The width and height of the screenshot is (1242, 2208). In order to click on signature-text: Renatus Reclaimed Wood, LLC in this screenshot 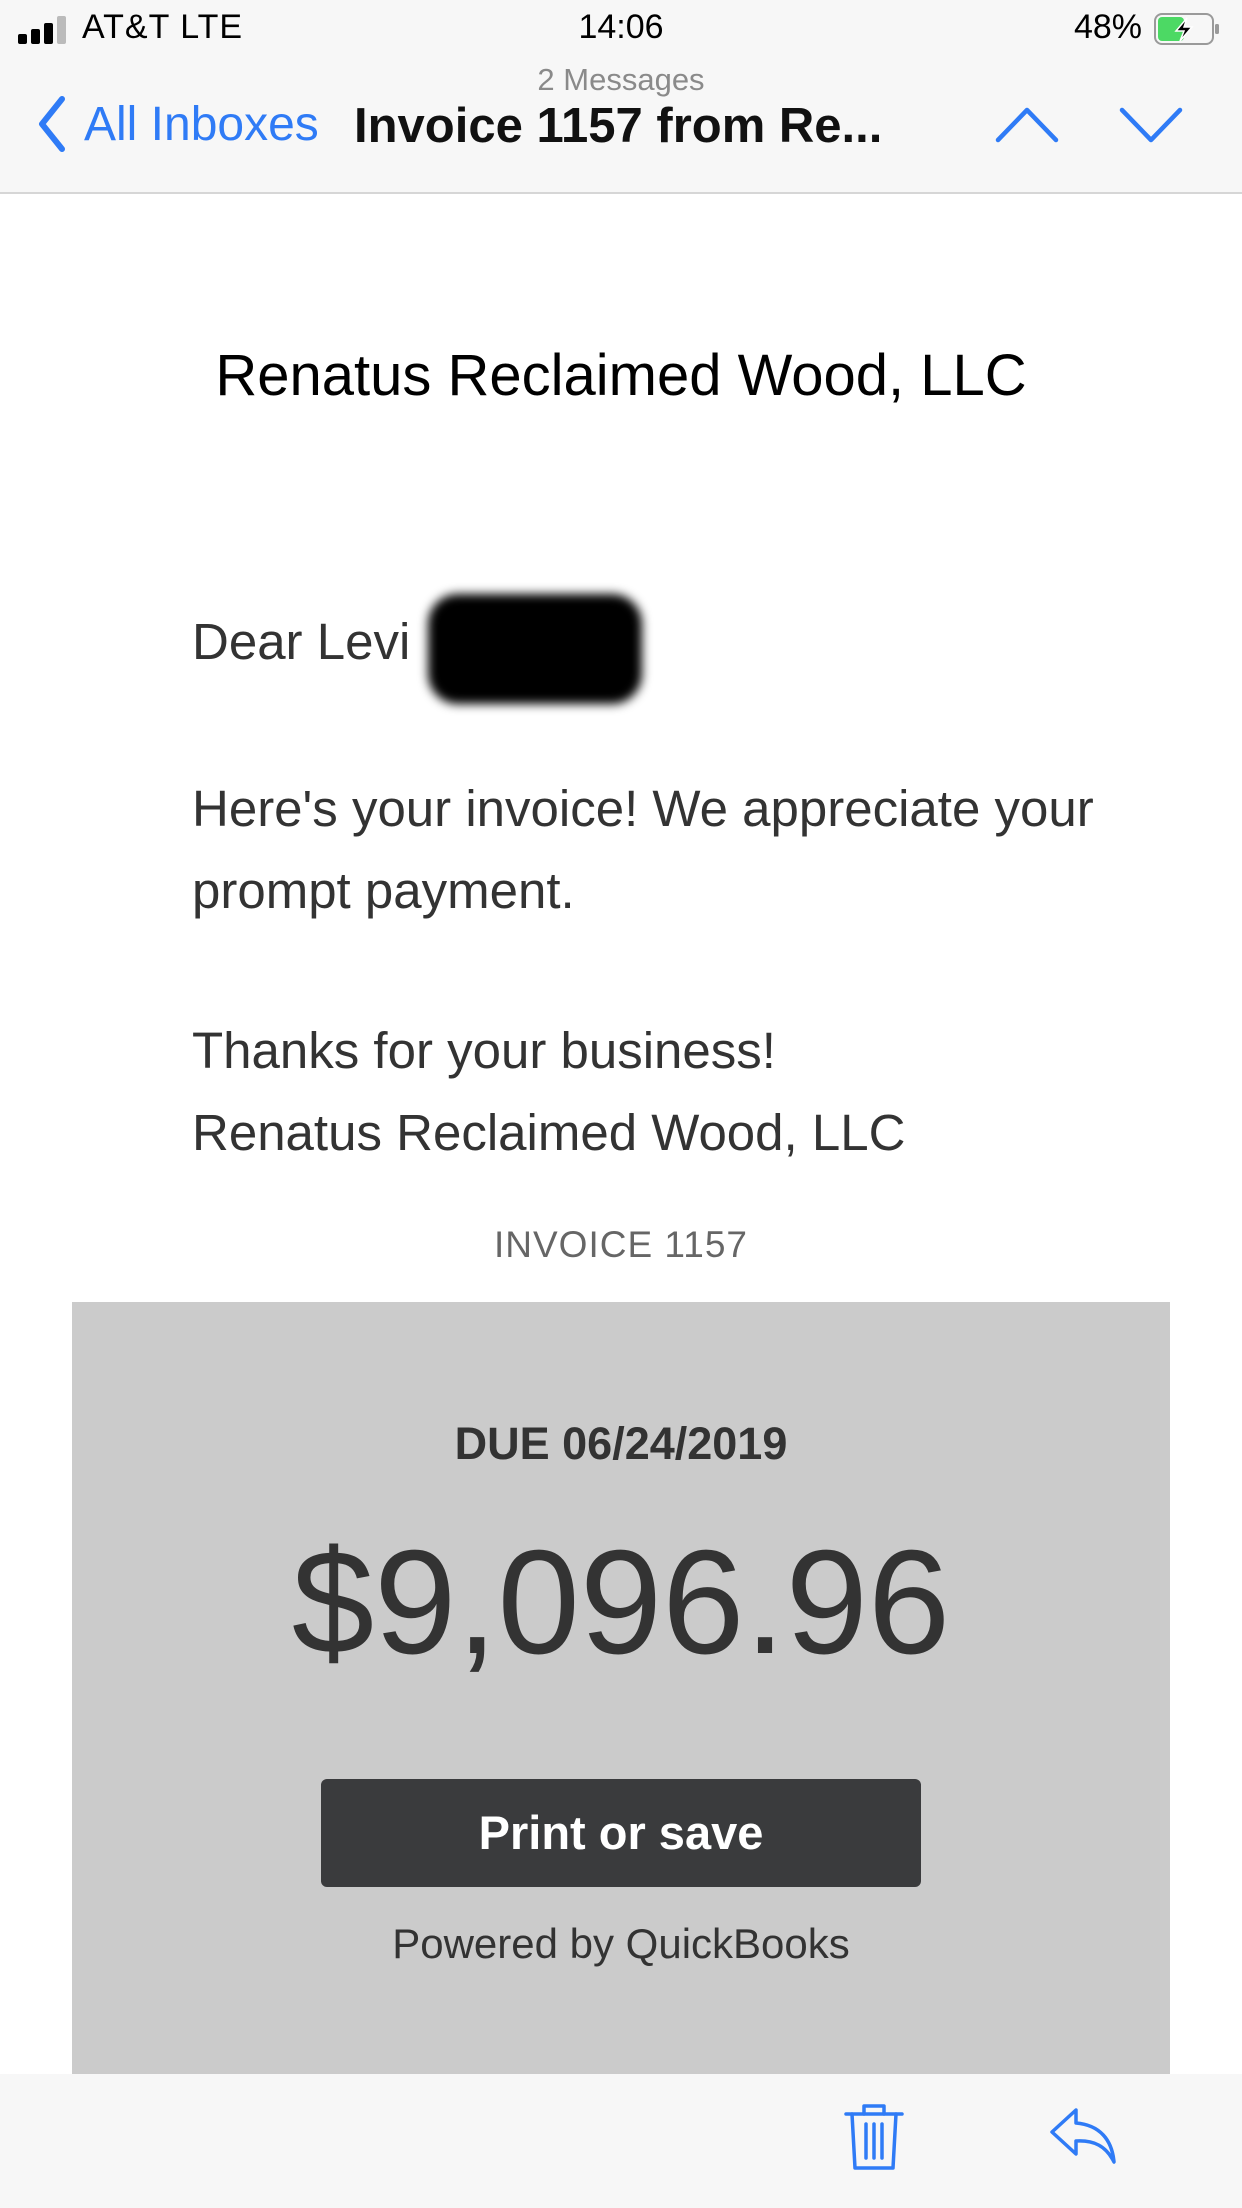, I will do `click(549, 1132)`.